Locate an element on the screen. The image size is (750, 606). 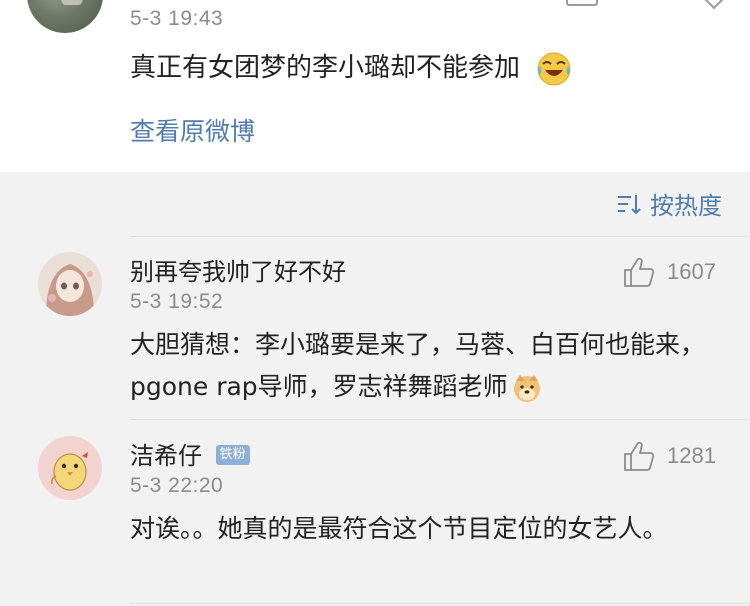
post-text: 真正有女团梦的李小璐却不能参加 is located at coordinates (325, 68).